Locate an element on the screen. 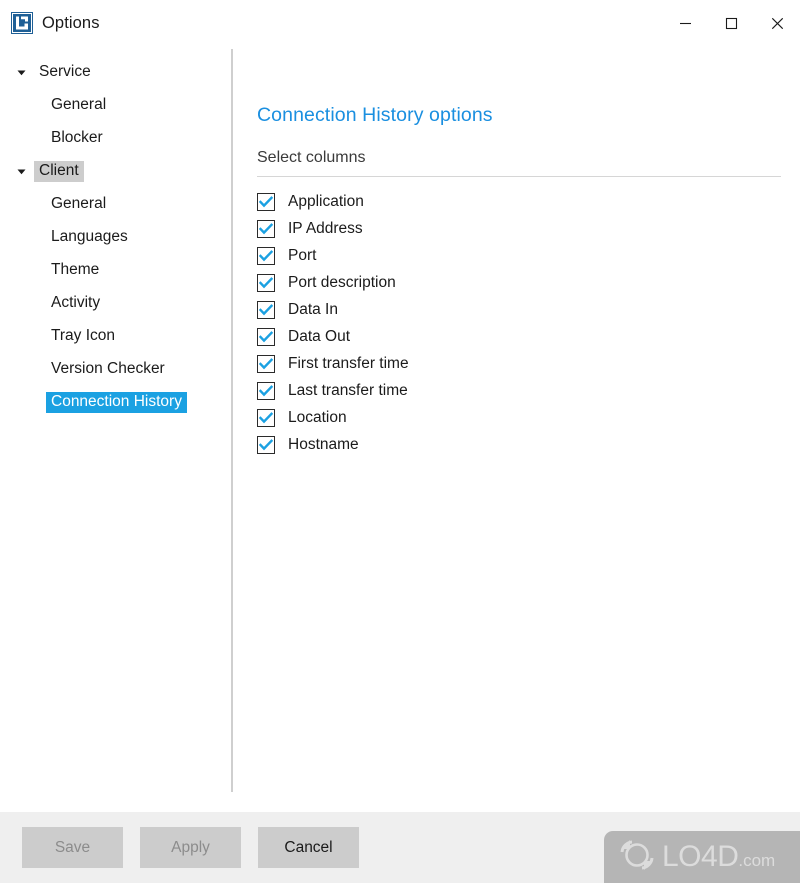  checkbox-row-port: Port is located at coordinates (519, 256).